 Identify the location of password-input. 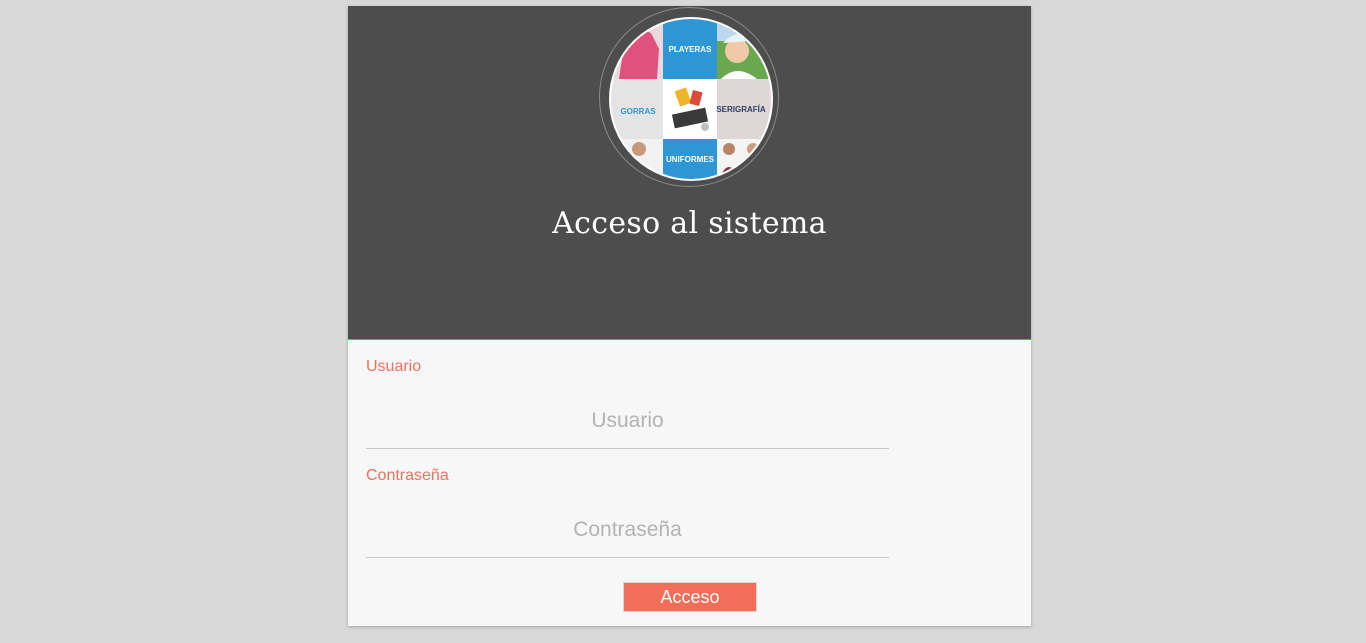
(627, 530).